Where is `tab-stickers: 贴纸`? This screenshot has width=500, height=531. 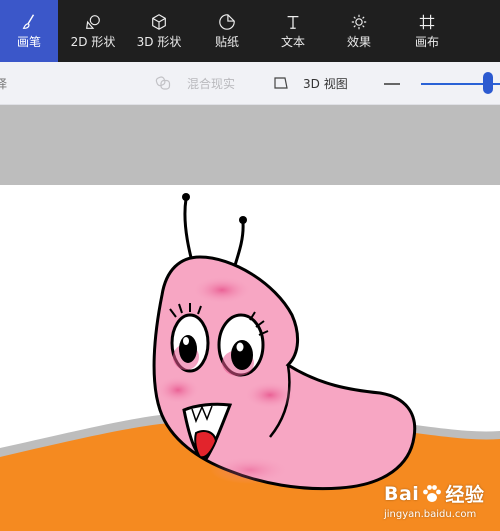 tab-stickers: 贴纸 is located at coordinates (227, 31).